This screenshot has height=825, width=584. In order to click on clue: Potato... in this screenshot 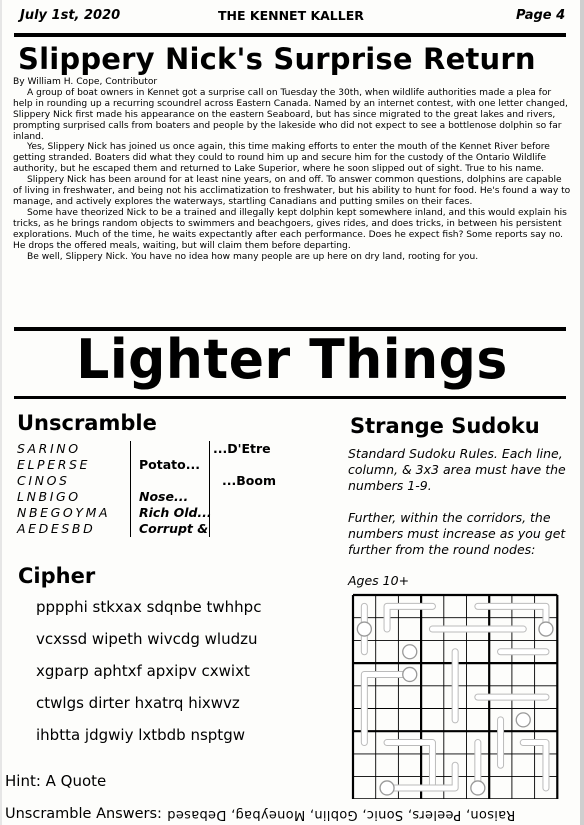, I will do `click(169, 464)`.